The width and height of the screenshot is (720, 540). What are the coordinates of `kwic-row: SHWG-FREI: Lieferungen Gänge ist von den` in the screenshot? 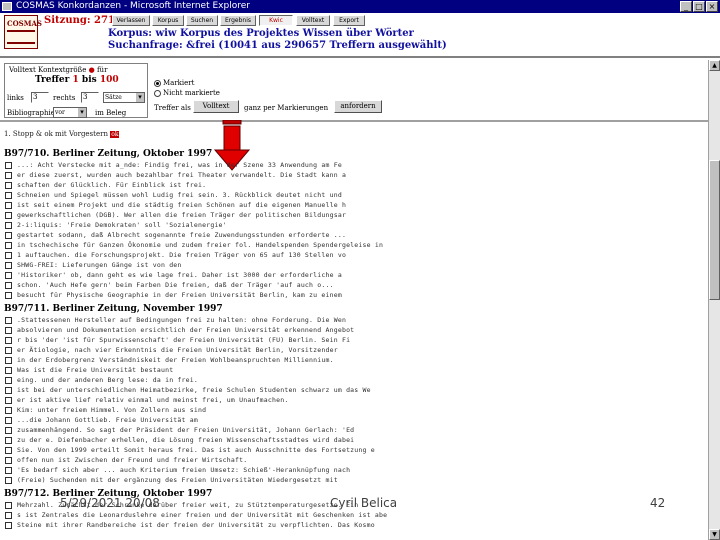 It's located at (354, 265).